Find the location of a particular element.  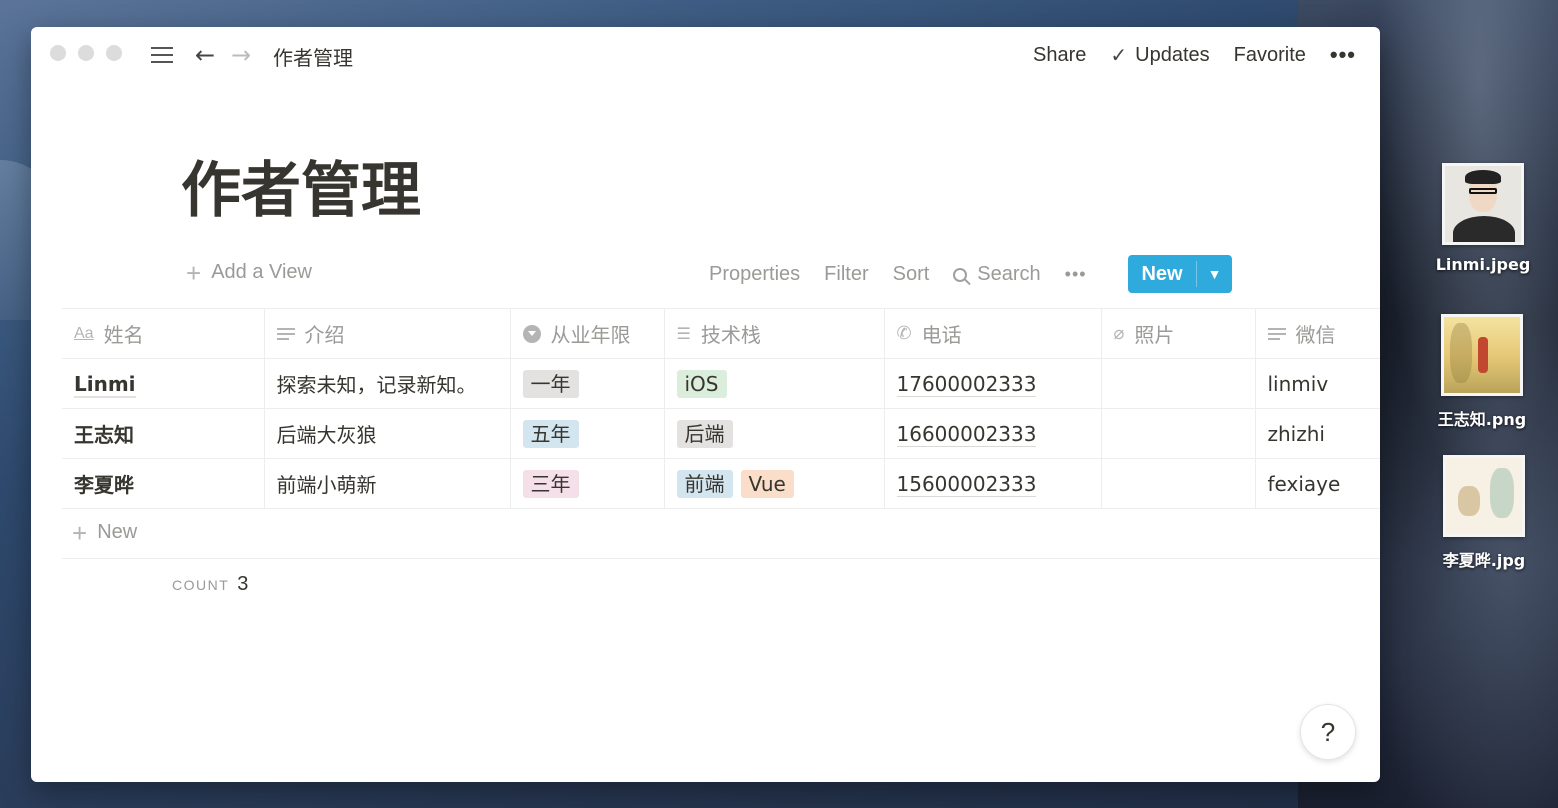

chevron-down-icon: ▼ is located at coordinates (1214, 274).